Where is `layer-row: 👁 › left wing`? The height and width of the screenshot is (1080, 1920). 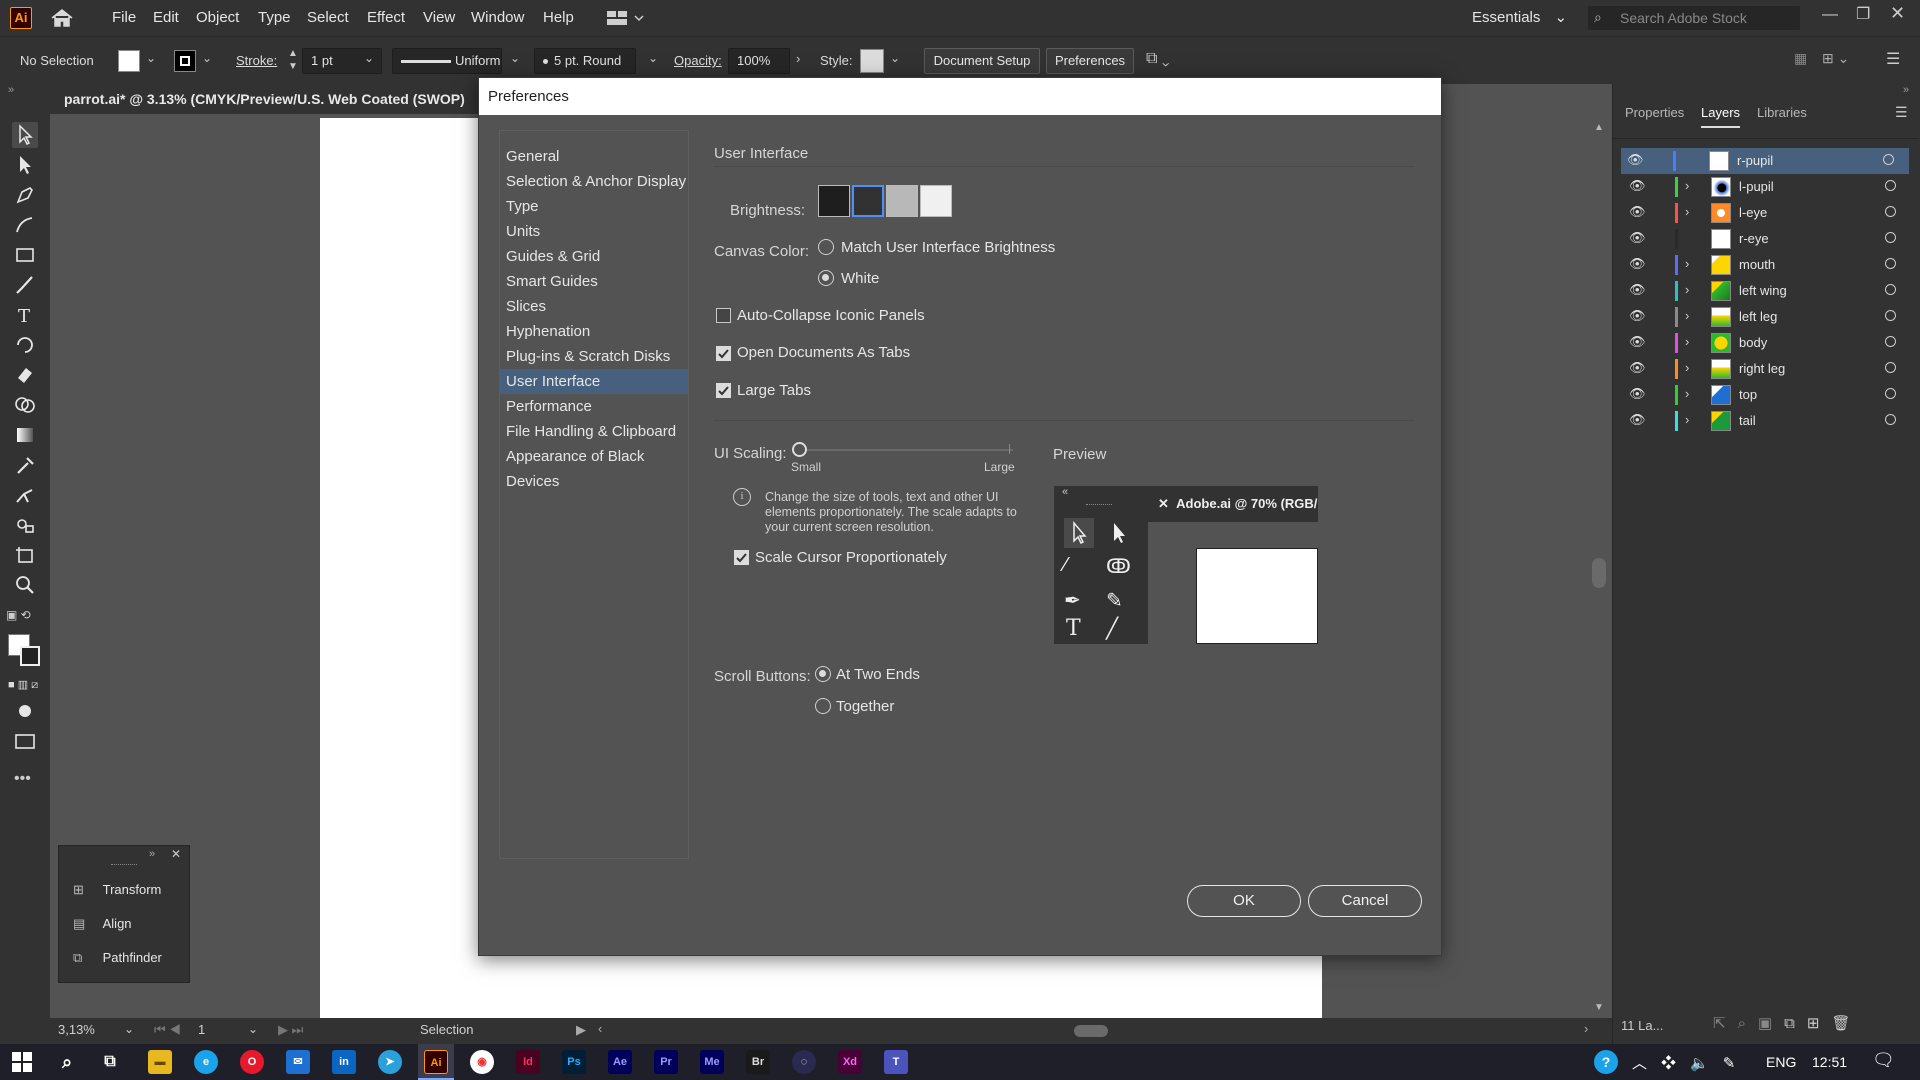
layer-row: 👁 › left wing is located at coordinates (1766, 291).